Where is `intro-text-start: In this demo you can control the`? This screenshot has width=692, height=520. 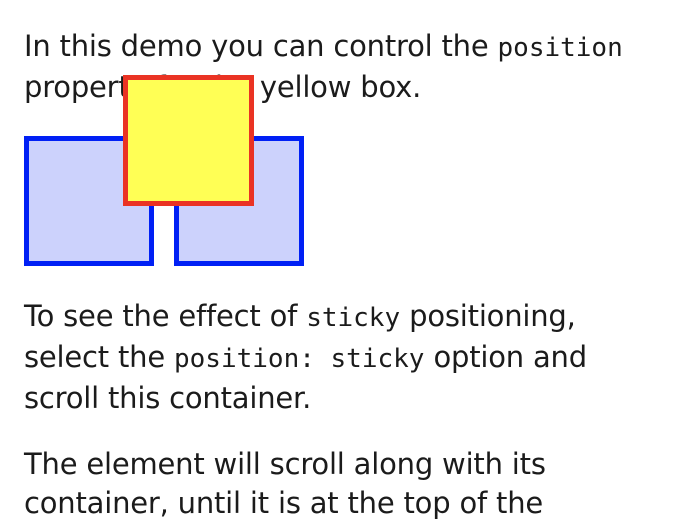
intro-text-start: In this demo you can control the is located at coordinates (261, 46).